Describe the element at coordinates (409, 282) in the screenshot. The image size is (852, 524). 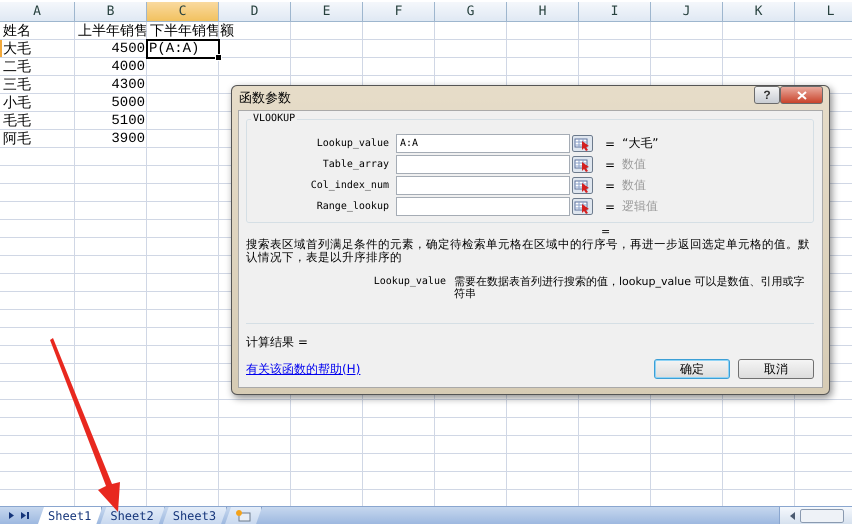
I see `parameter-name: Lookup_value` at that location.